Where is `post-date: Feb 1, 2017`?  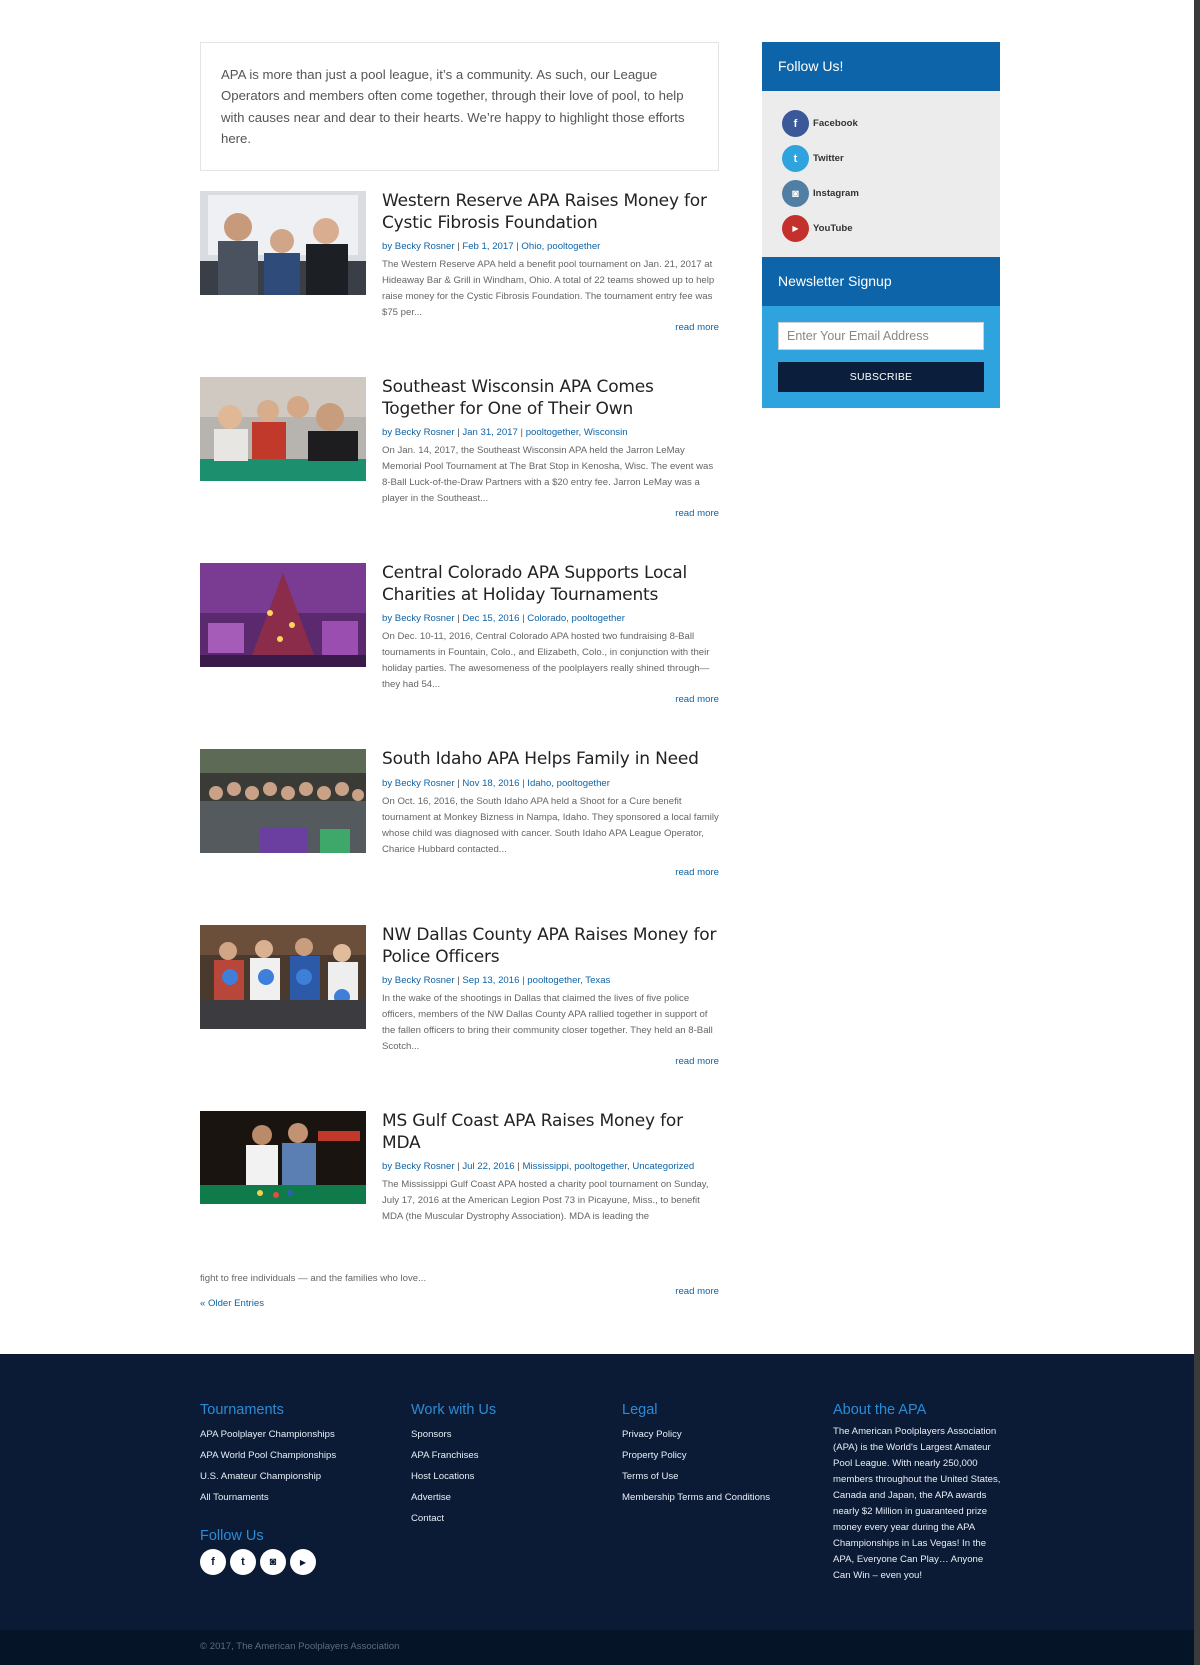 post-date: Feb 1, 2017 is located at coordinates (488, 246).